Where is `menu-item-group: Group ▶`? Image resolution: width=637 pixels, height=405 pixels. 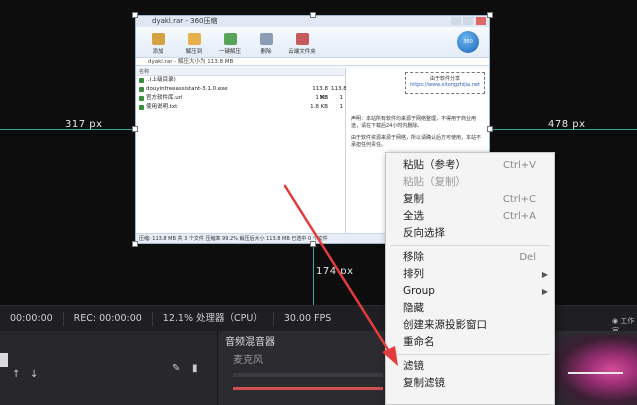 menu-item-group: Group ▶ is located at coordinates (470, 291).